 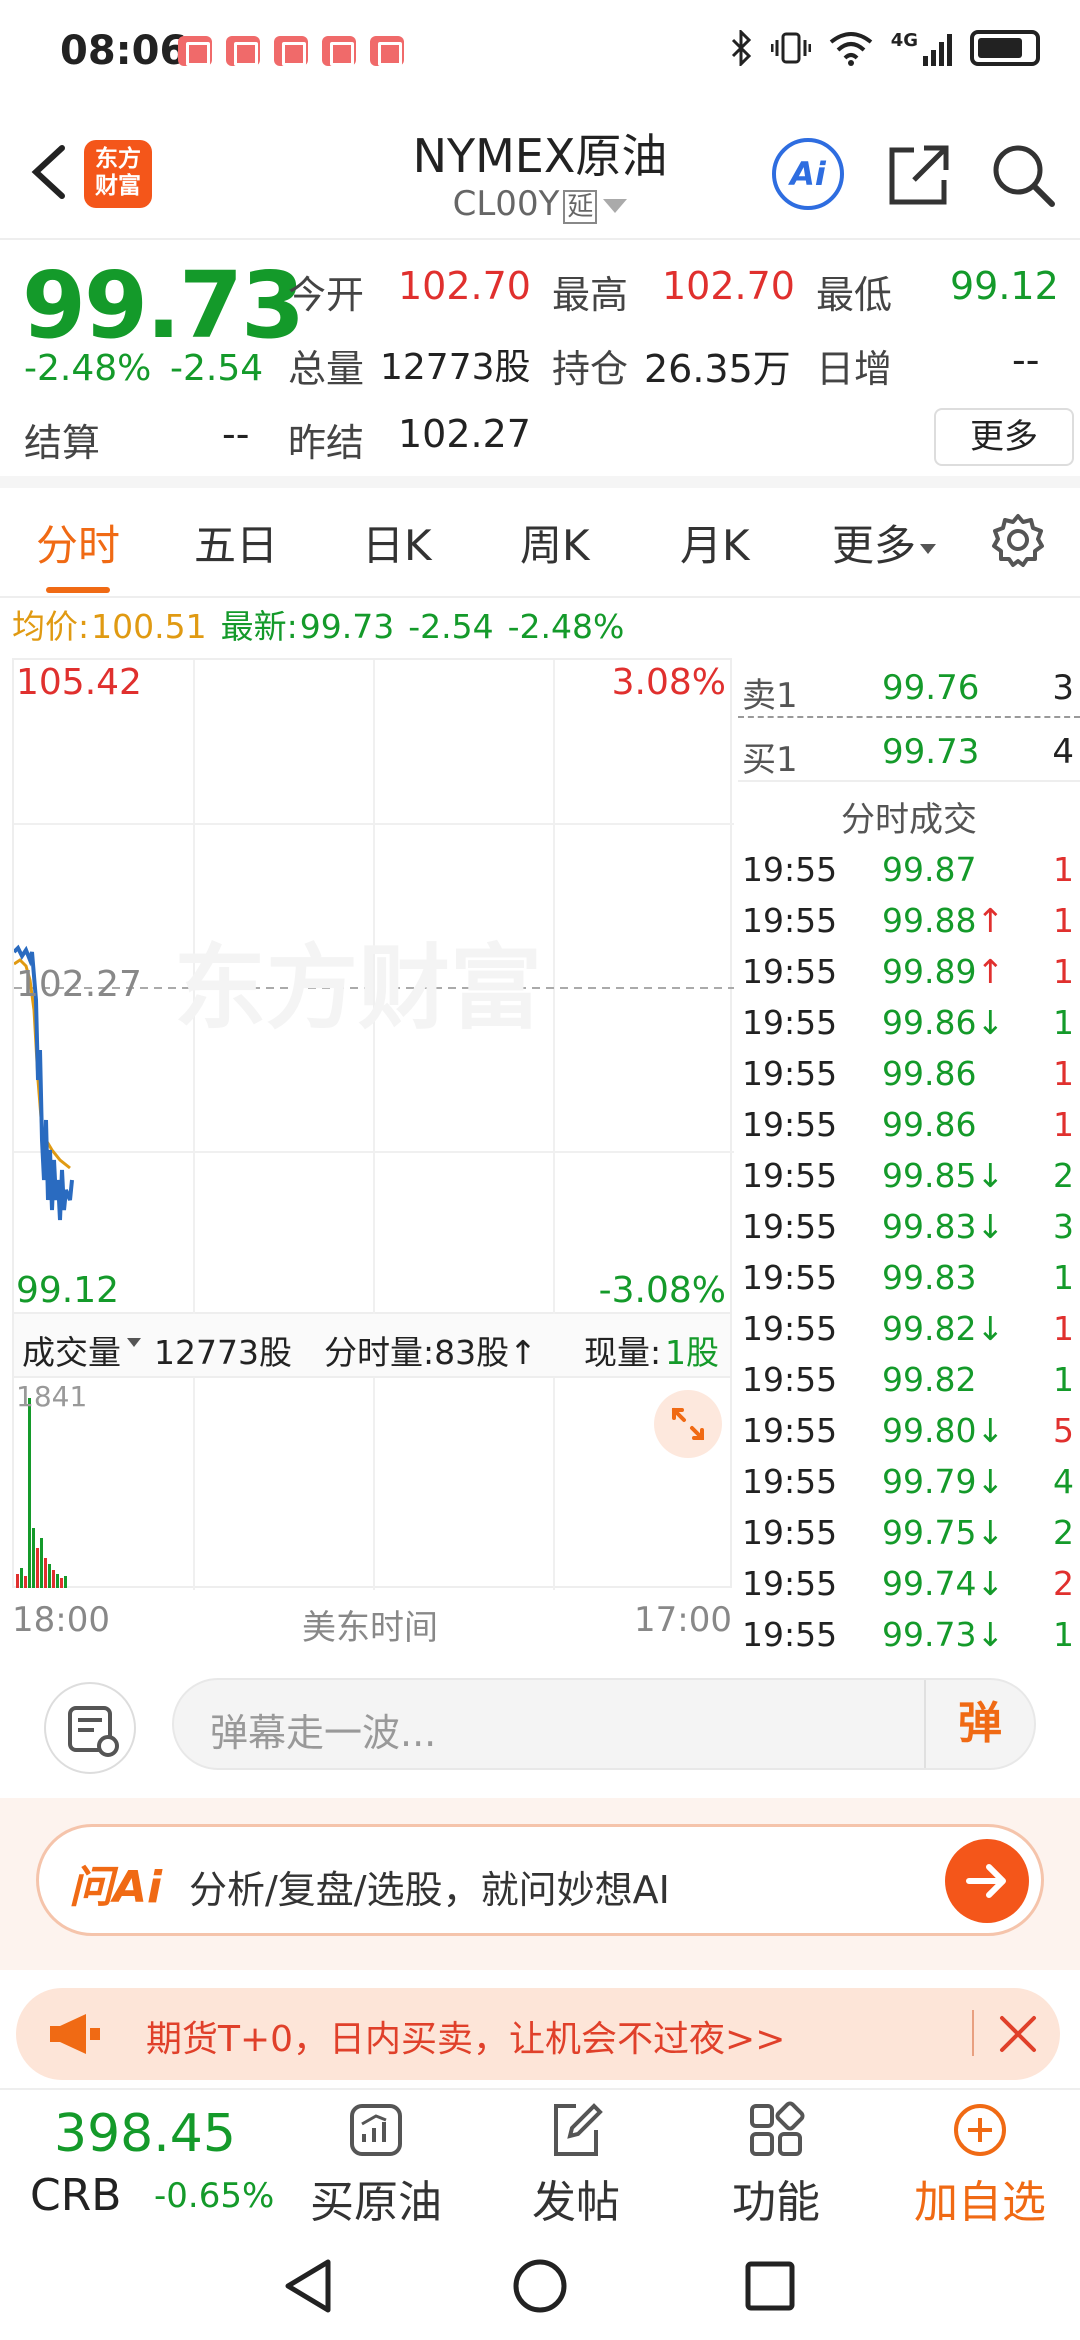 What do you see at coordinates (455, 367) in the screenshot?
I see `volume-value: 12773股` at bounding box center [455, 367].